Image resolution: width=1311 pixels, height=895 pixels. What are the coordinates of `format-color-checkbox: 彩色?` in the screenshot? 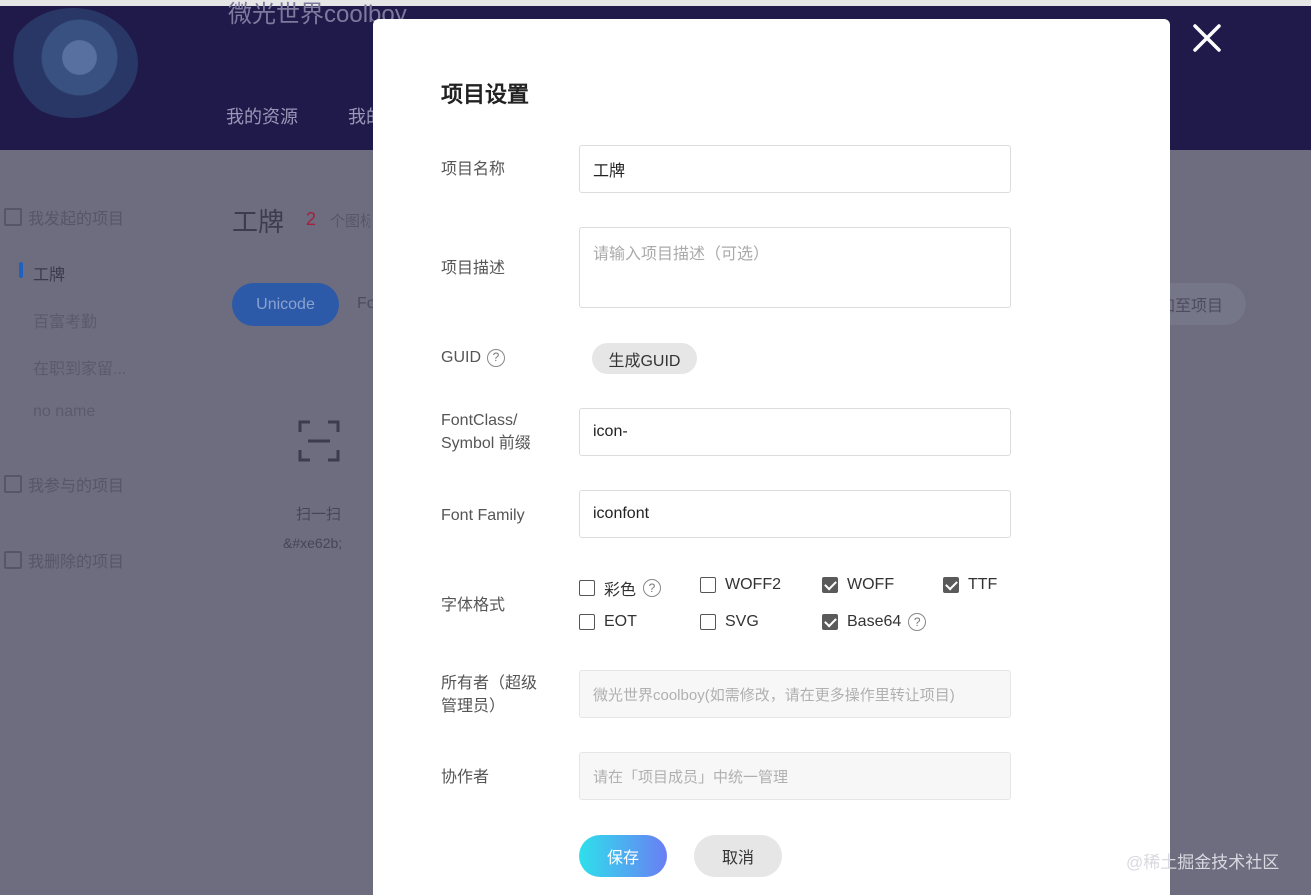 It's located at (620, 588).